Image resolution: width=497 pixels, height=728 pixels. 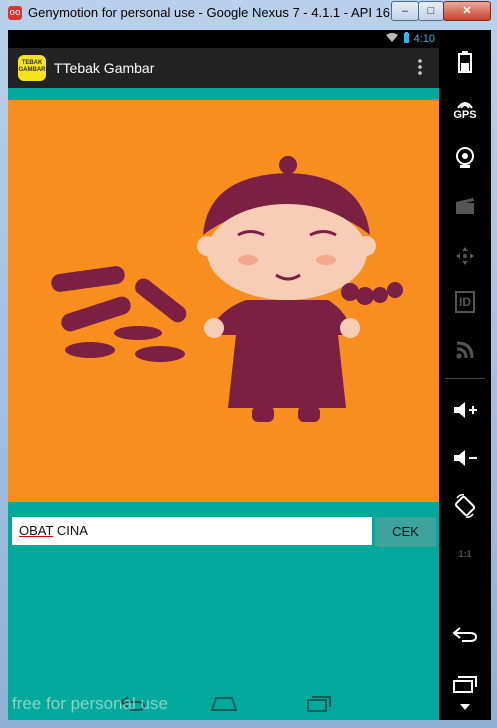 I want to click on app-title: TTebak Gambar, so click(x=104, y=68).